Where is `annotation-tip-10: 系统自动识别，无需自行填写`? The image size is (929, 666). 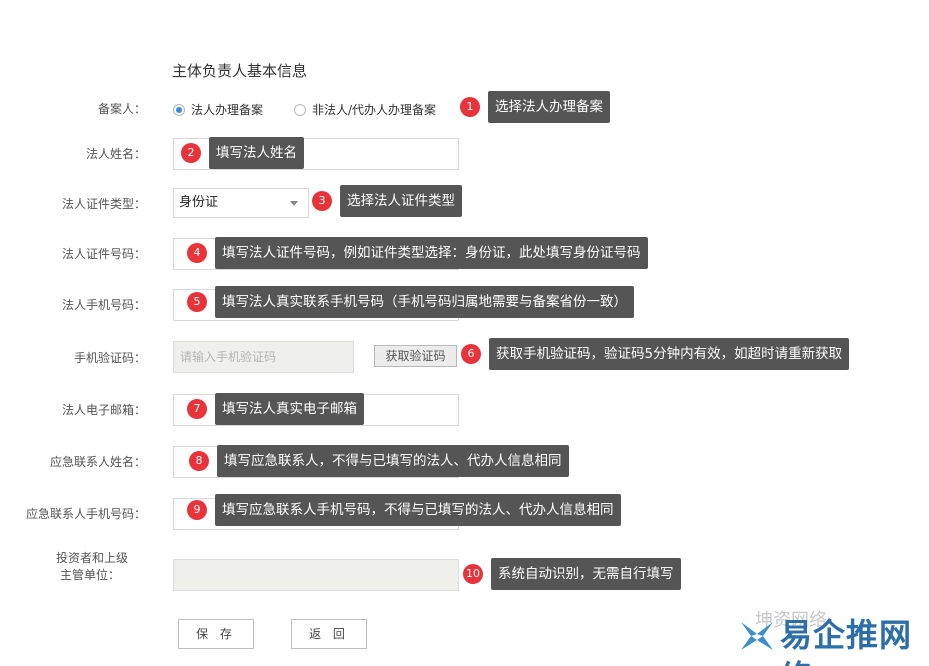 annotation-tip-10: 系统自动识别，无需自行填写 is located at coordinates (586, 574).